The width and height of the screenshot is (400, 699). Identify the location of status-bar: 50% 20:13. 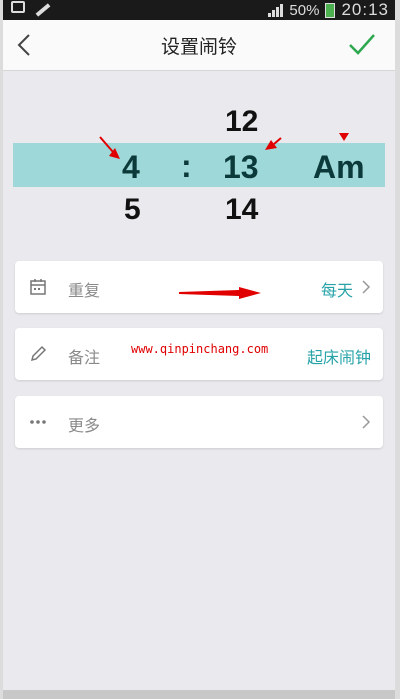
(199, 10).